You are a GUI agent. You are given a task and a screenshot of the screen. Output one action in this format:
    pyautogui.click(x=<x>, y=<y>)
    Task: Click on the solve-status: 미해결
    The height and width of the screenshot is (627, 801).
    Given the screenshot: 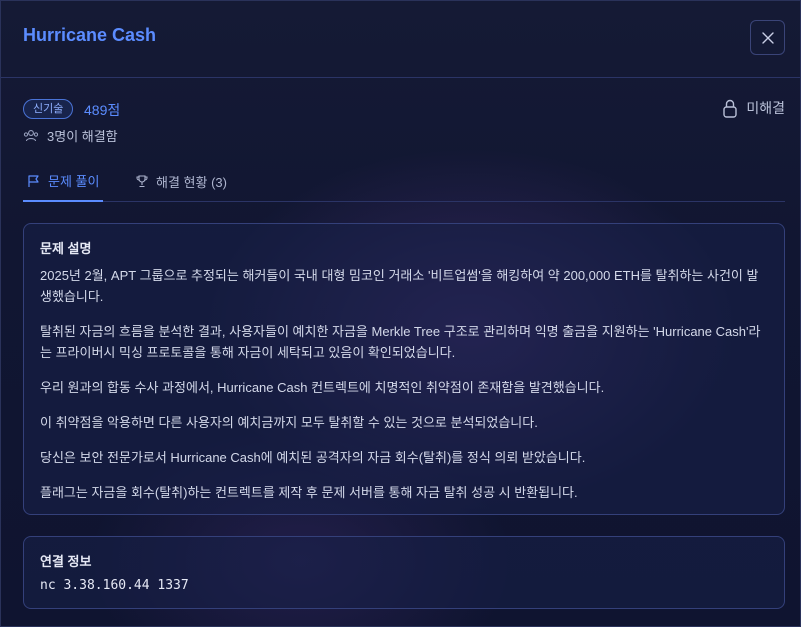 What is the action you would take?
    pyautogui.click(x=753, y=108)
    